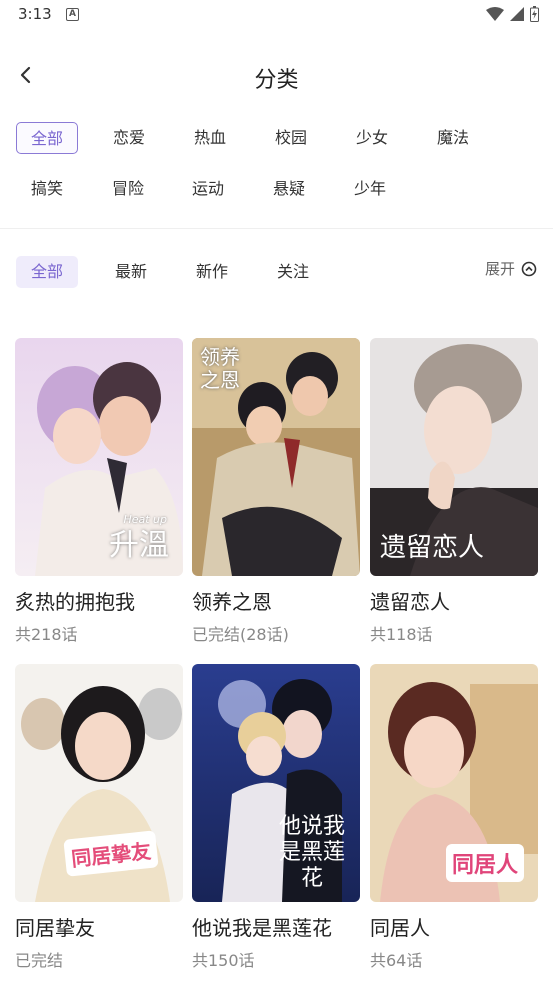  I want to click on comic-card: 领养之恩 领养之恩 已完结(28话), so click(276, 491).